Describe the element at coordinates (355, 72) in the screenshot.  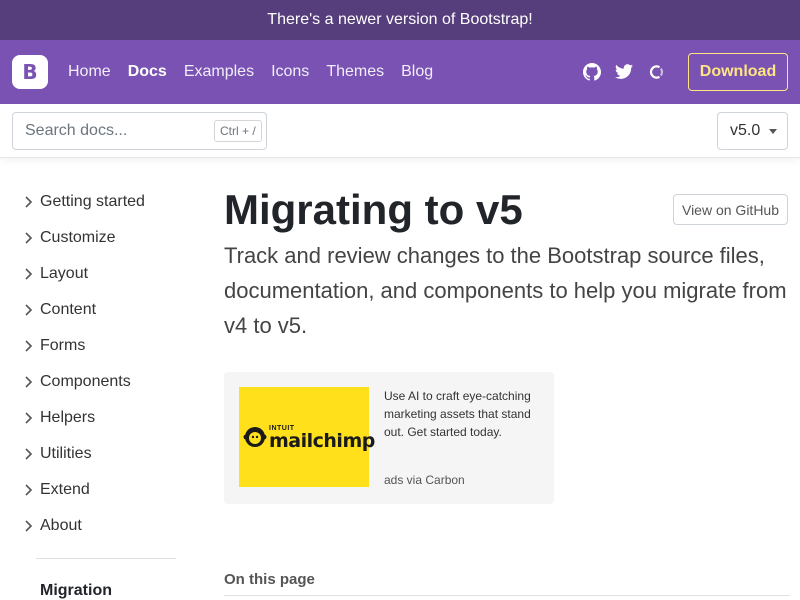
I see `nav-link-themes: Themes` at that location.